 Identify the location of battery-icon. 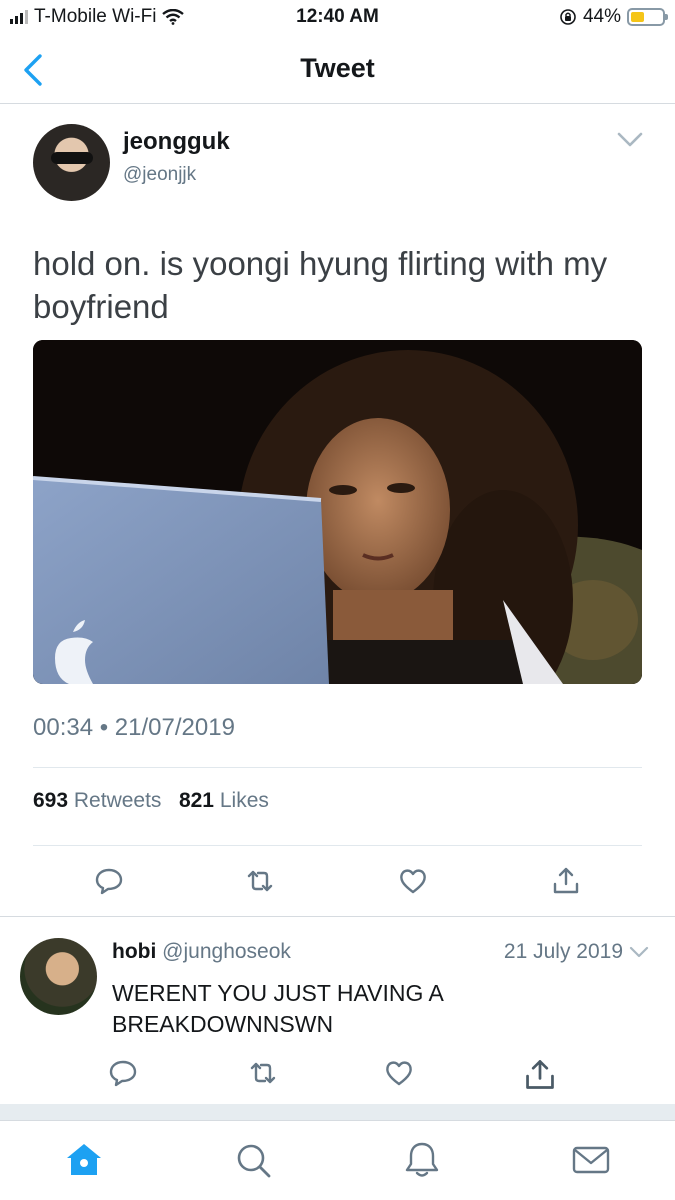
(647, 17).